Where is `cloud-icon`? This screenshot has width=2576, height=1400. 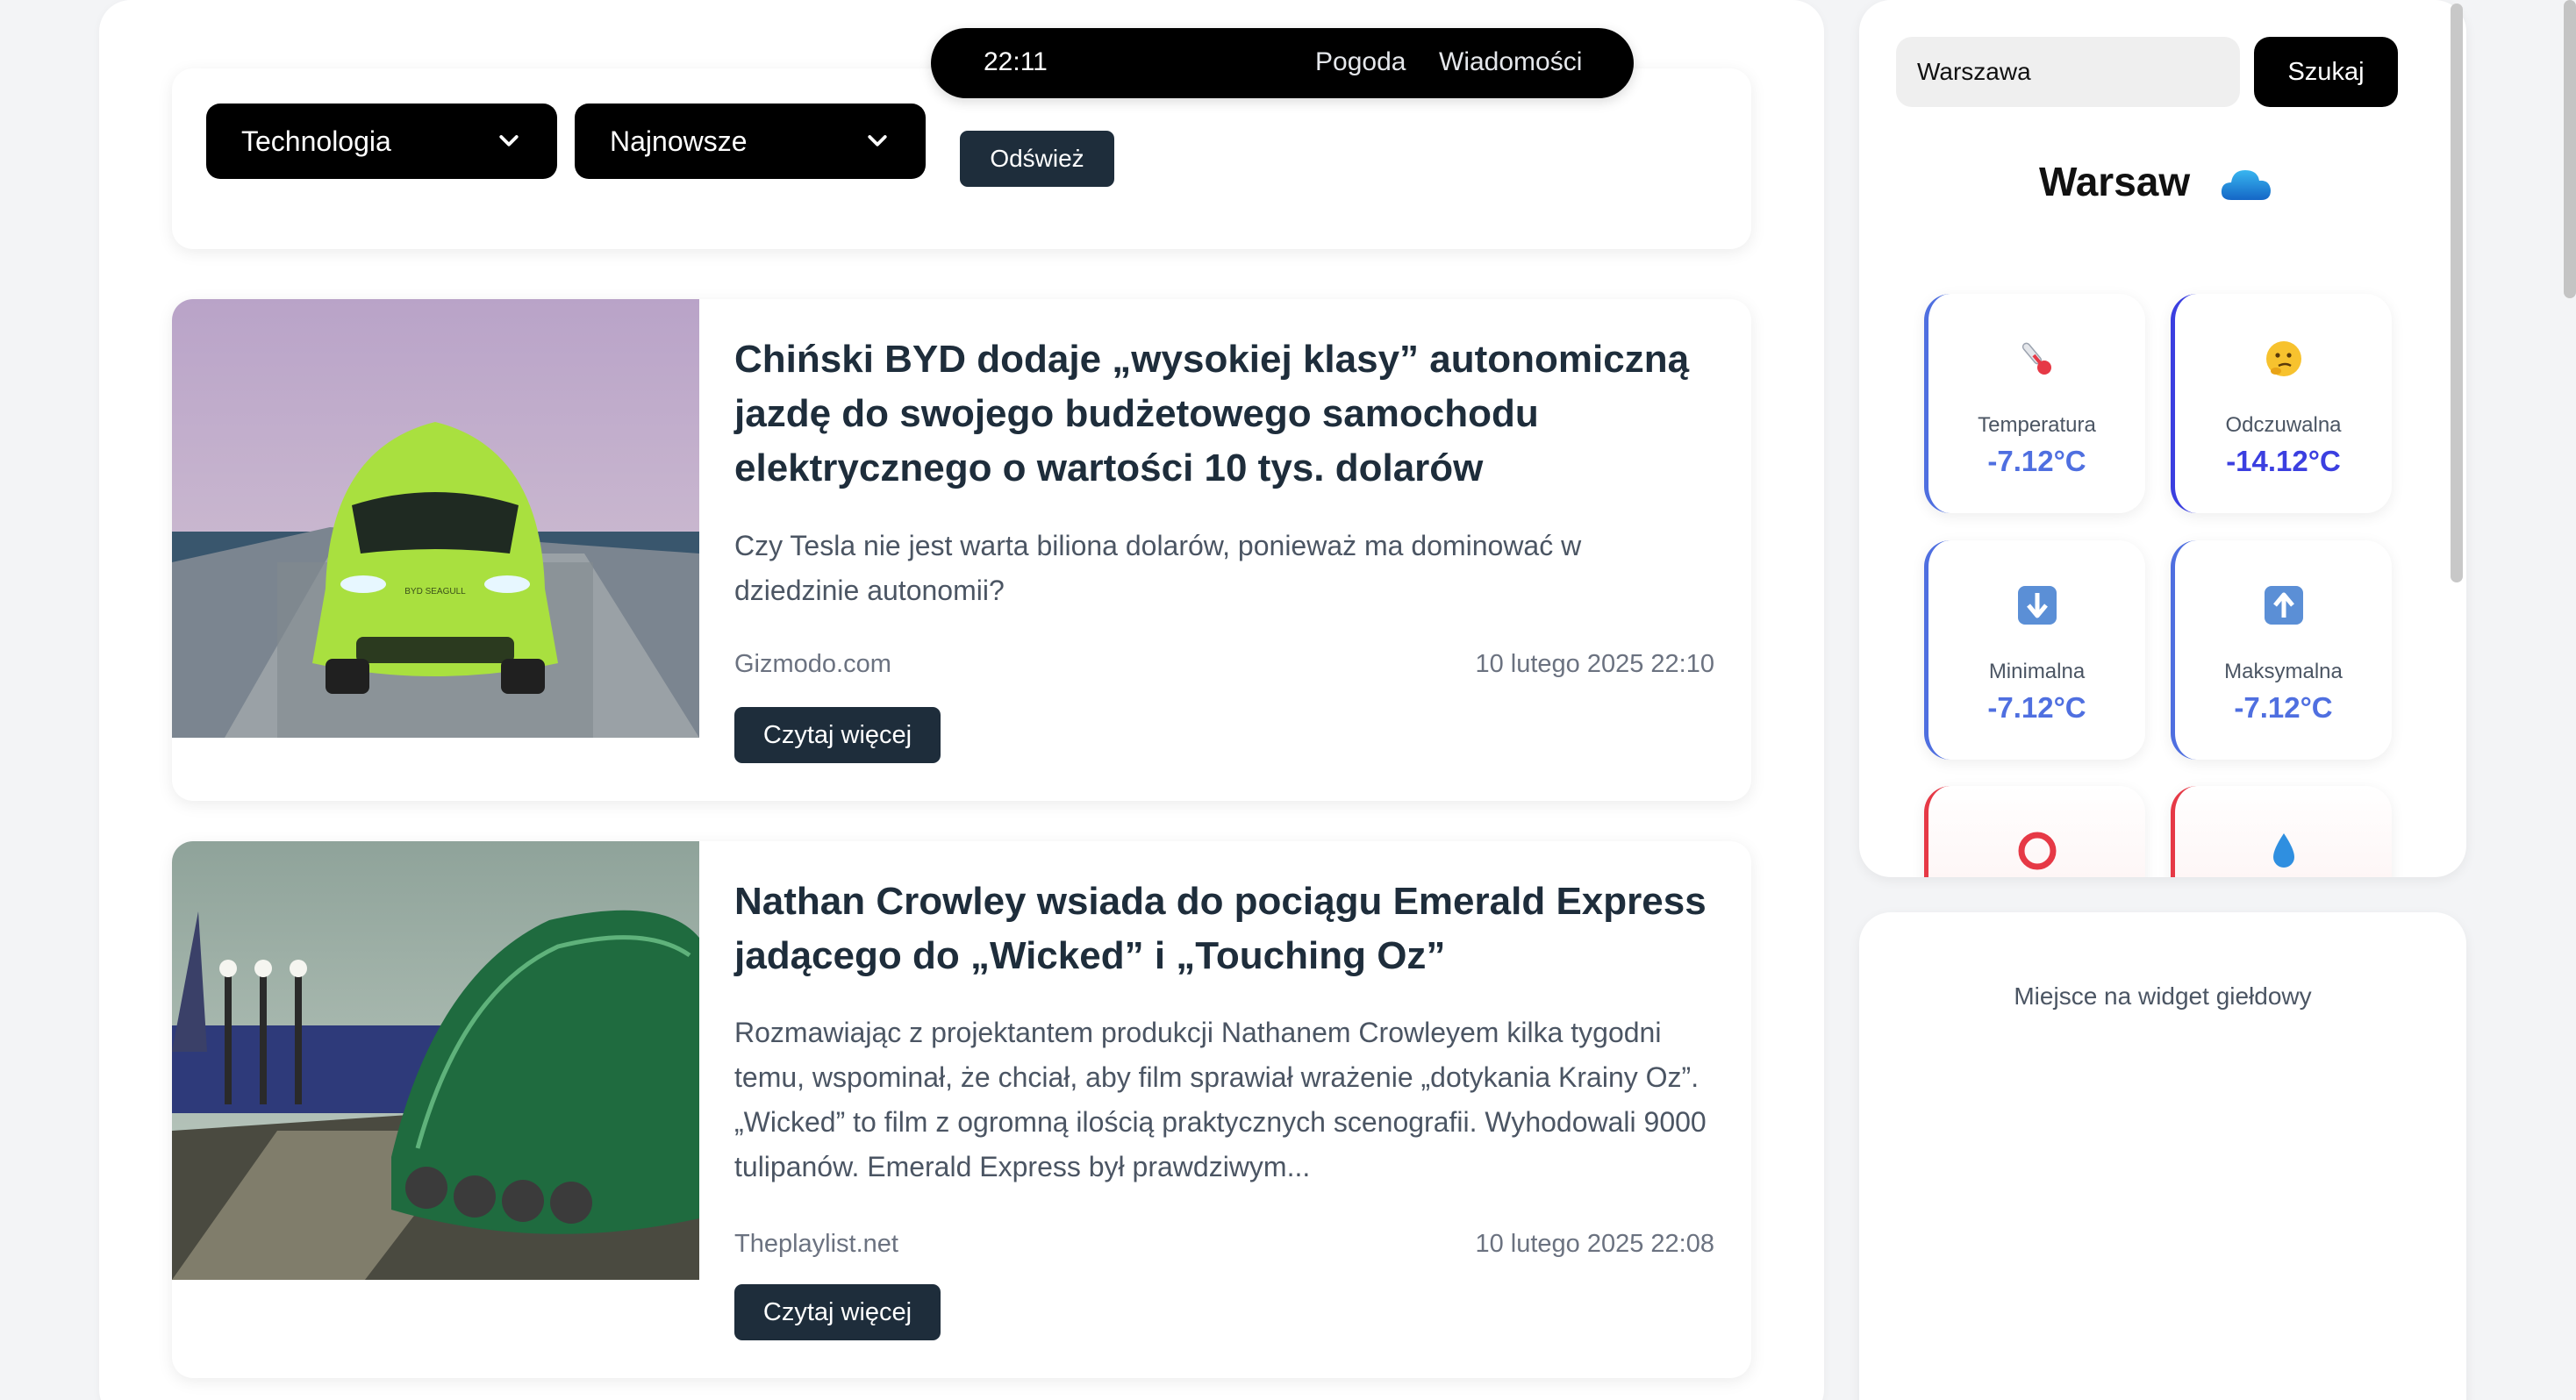
cloud-icon is located at coordinates (2246, 185).